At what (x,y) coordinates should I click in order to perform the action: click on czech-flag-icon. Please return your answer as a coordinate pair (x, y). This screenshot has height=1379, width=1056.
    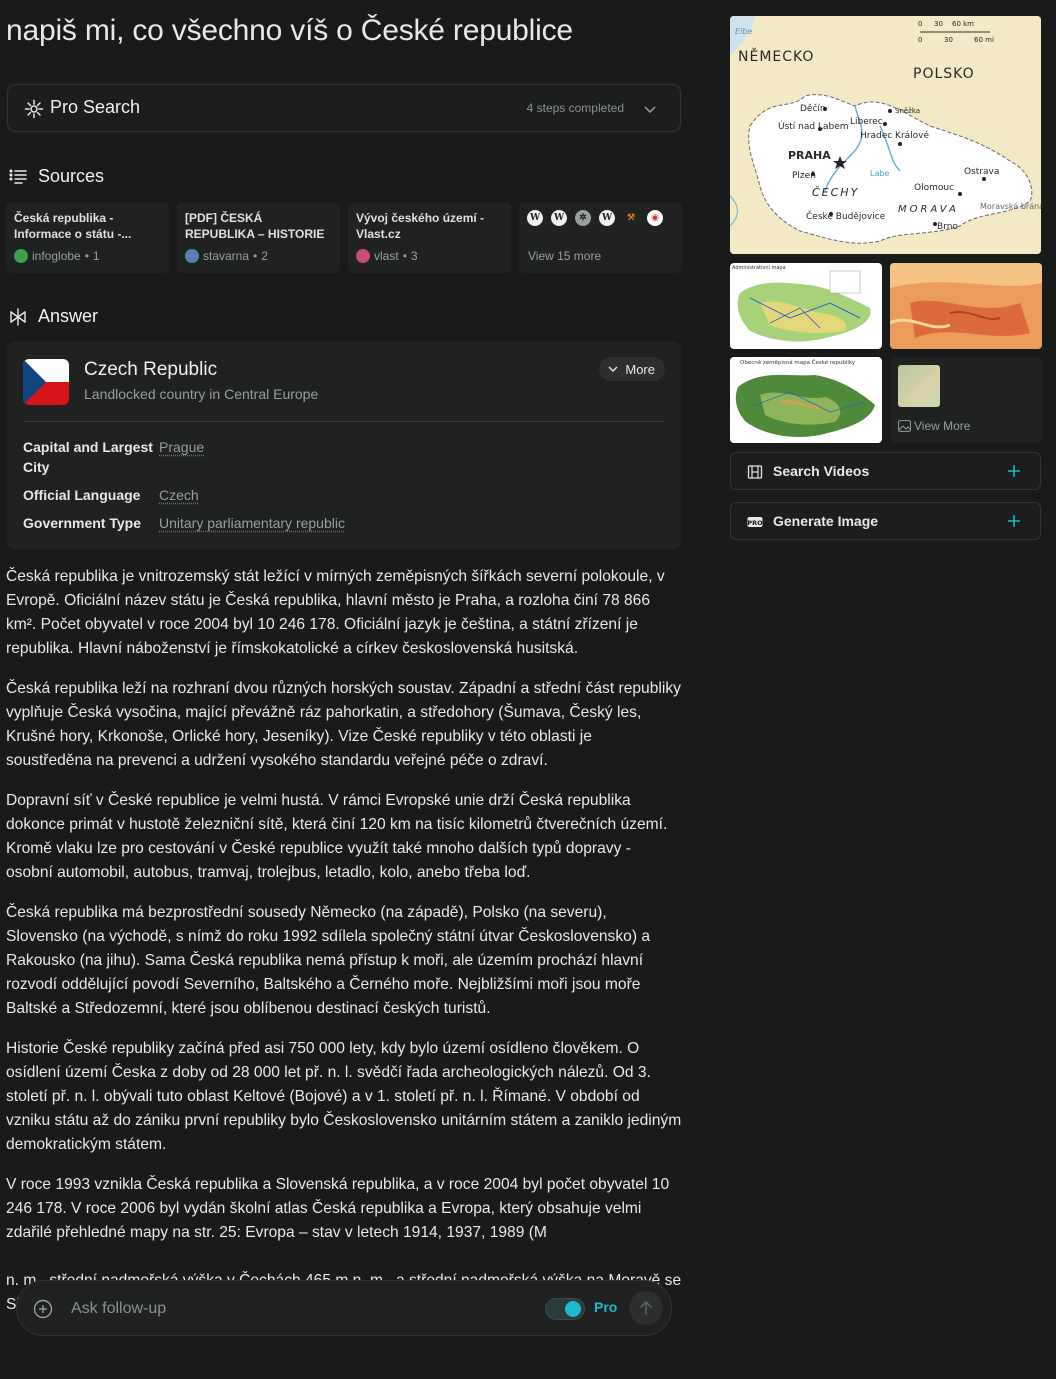
    Looking at the image, I should click on (46, 382).